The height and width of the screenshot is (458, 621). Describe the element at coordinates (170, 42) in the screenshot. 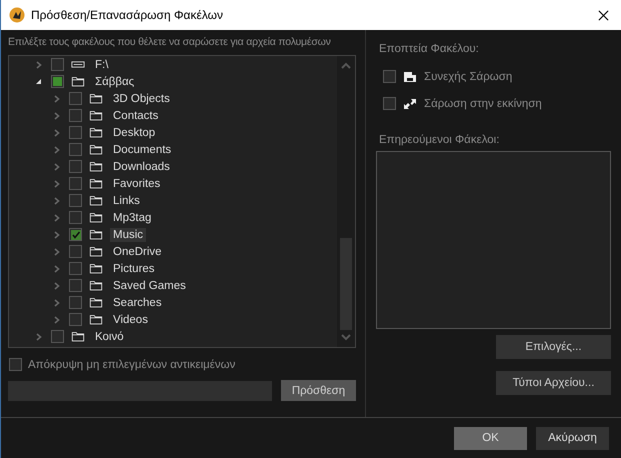

I see `instruction-text: Επιλέξτε τους φακέλους που θέλετε να σαρώσετε για αρχεία πολυμέσων` at that location.